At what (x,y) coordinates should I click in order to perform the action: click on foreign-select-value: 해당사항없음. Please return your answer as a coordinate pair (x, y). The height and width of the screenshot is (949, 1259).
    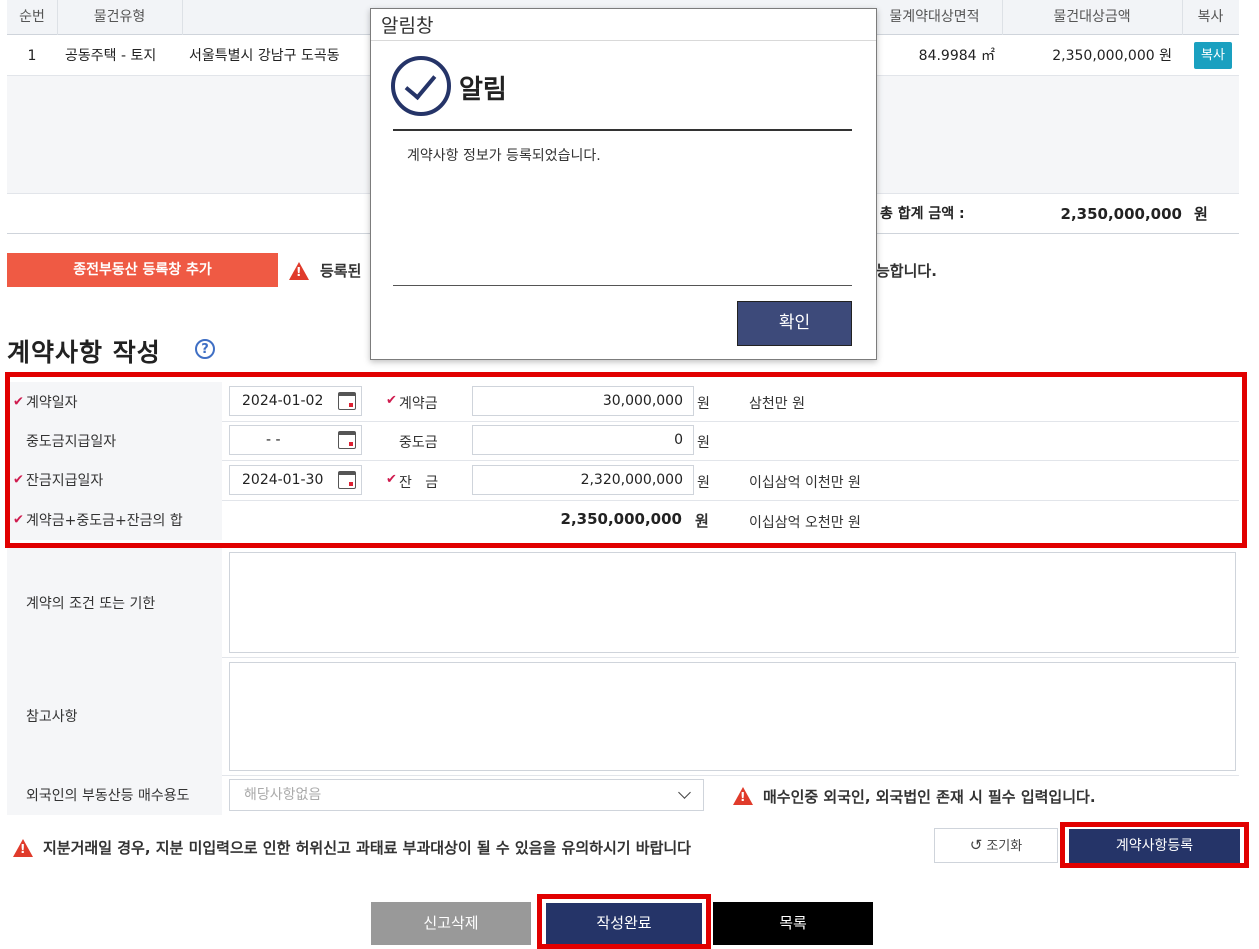
    Looking at the image, I should click on (283, 795).